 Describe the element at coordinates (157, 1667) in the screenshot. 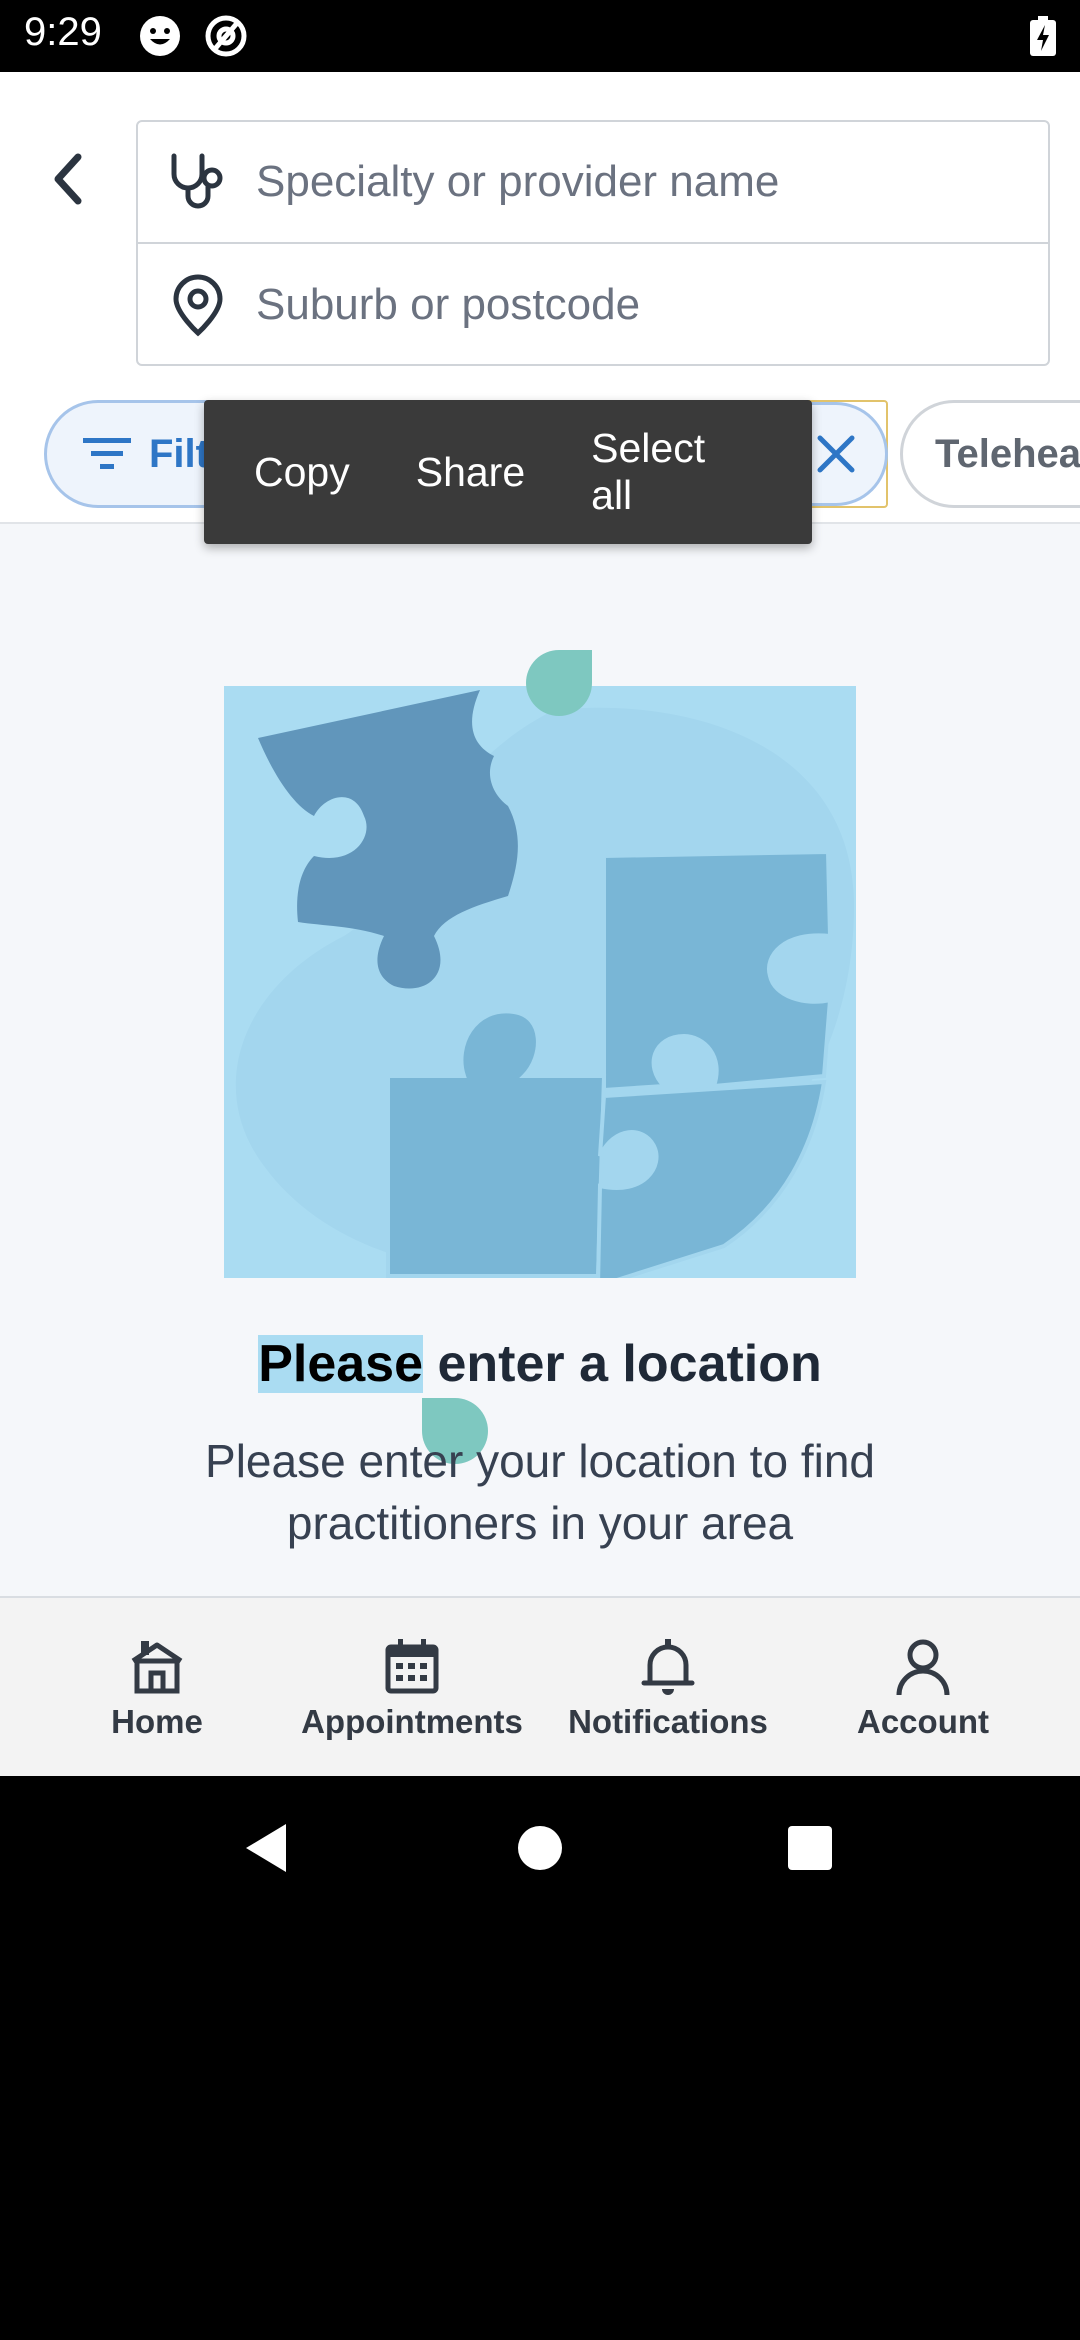

I see `home-icon` at that location.